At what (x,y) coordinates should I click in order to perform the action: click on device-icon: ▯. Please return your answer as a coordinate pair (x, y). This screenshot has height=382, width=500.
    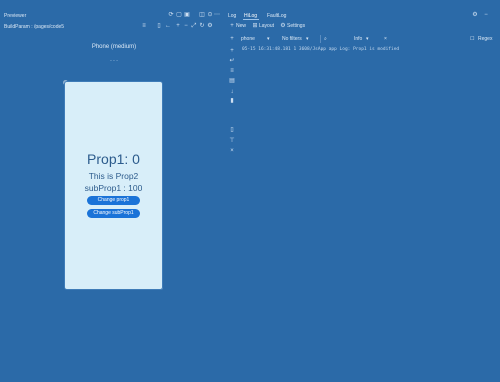
    Looking at the image, I should click on (159, 26).